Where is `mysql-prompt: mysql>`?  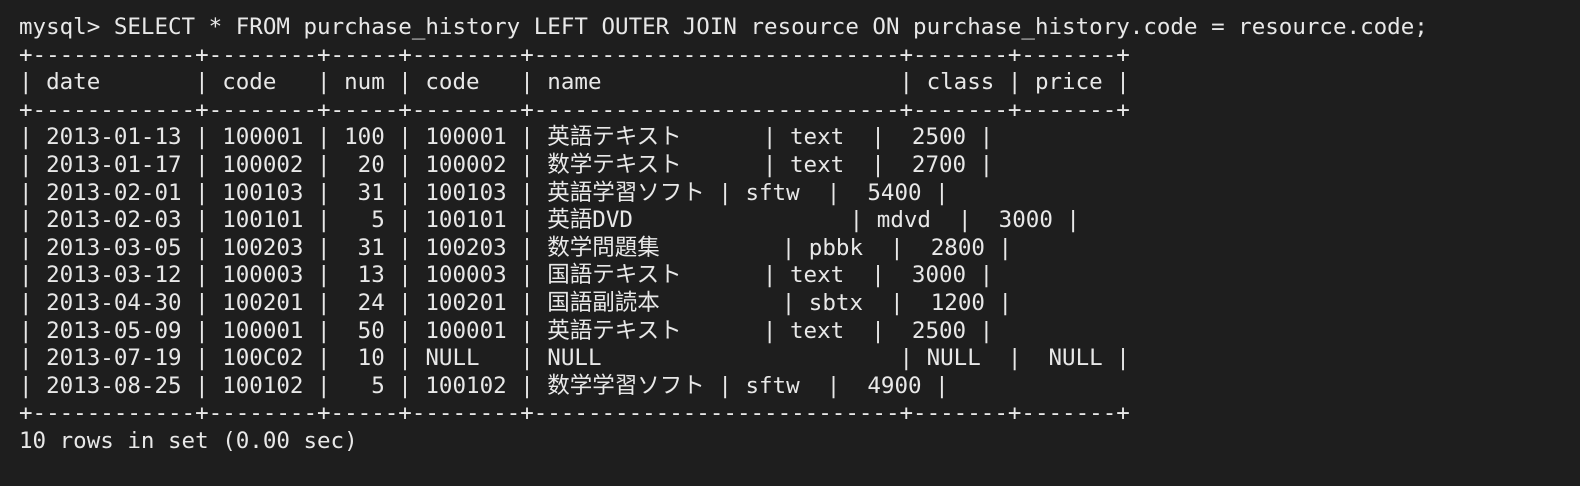
mysql-prompt: mysql> is located at coordinates (66, 27).